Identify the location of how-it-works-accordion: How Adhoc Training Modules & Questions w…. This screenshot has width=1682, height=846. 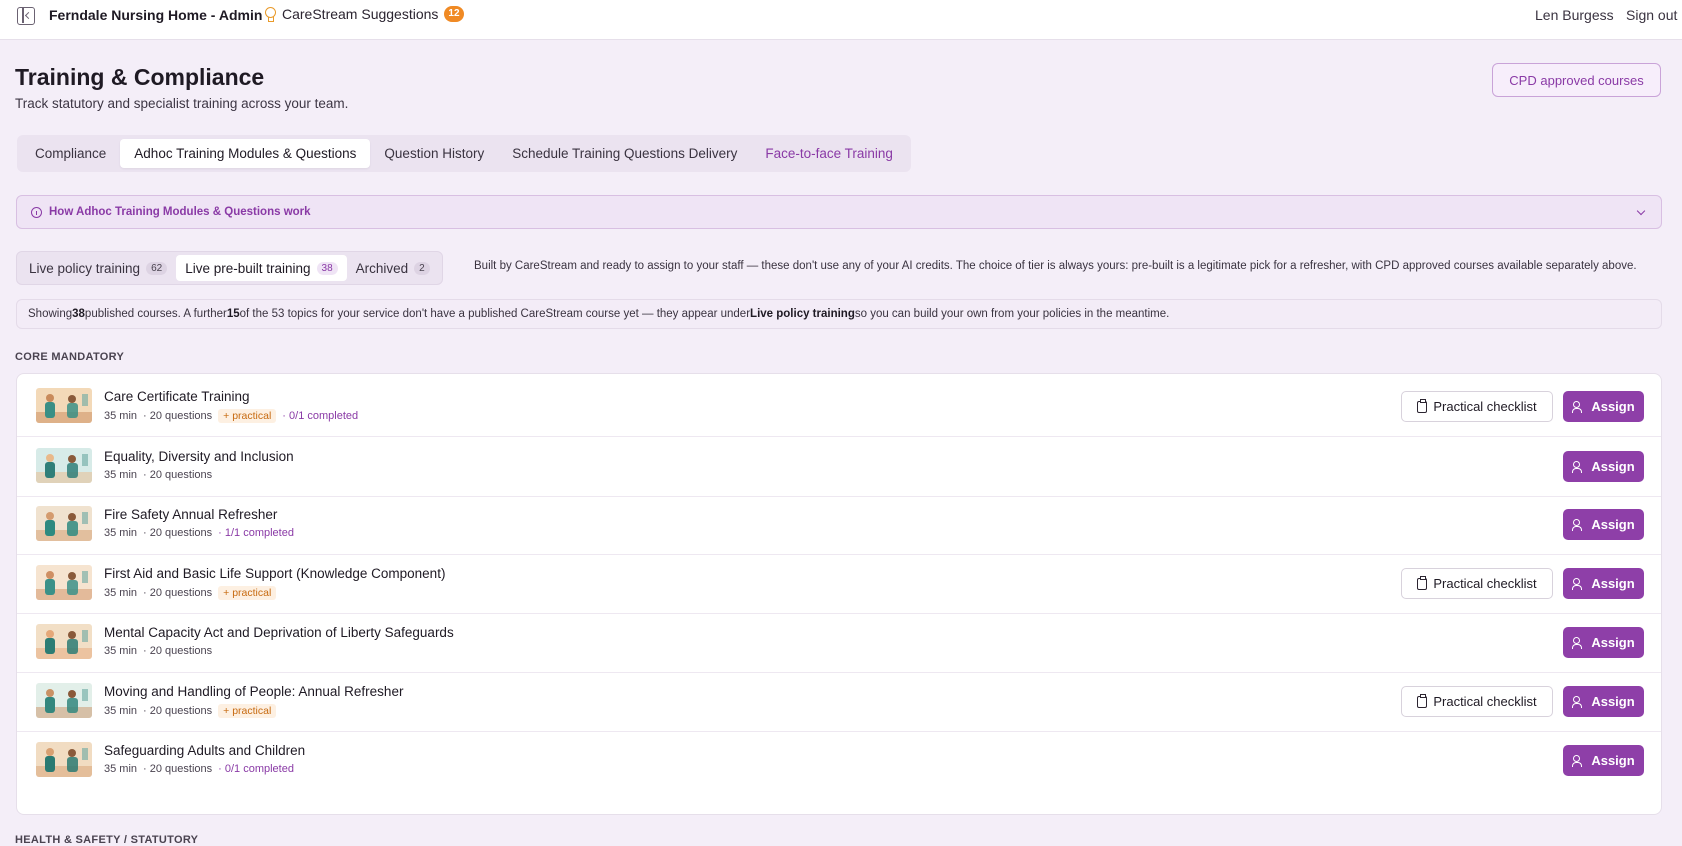
(839, 212).